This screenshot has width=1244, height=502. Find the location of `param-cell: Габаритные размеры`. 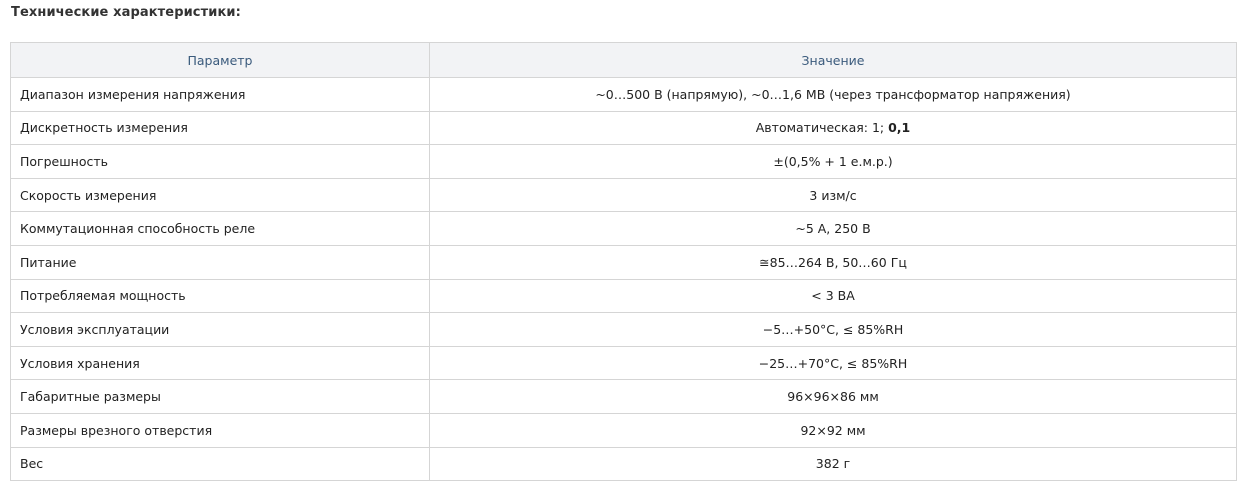

param-cell: Габаритные размеры is located at coordinates (220, 396).